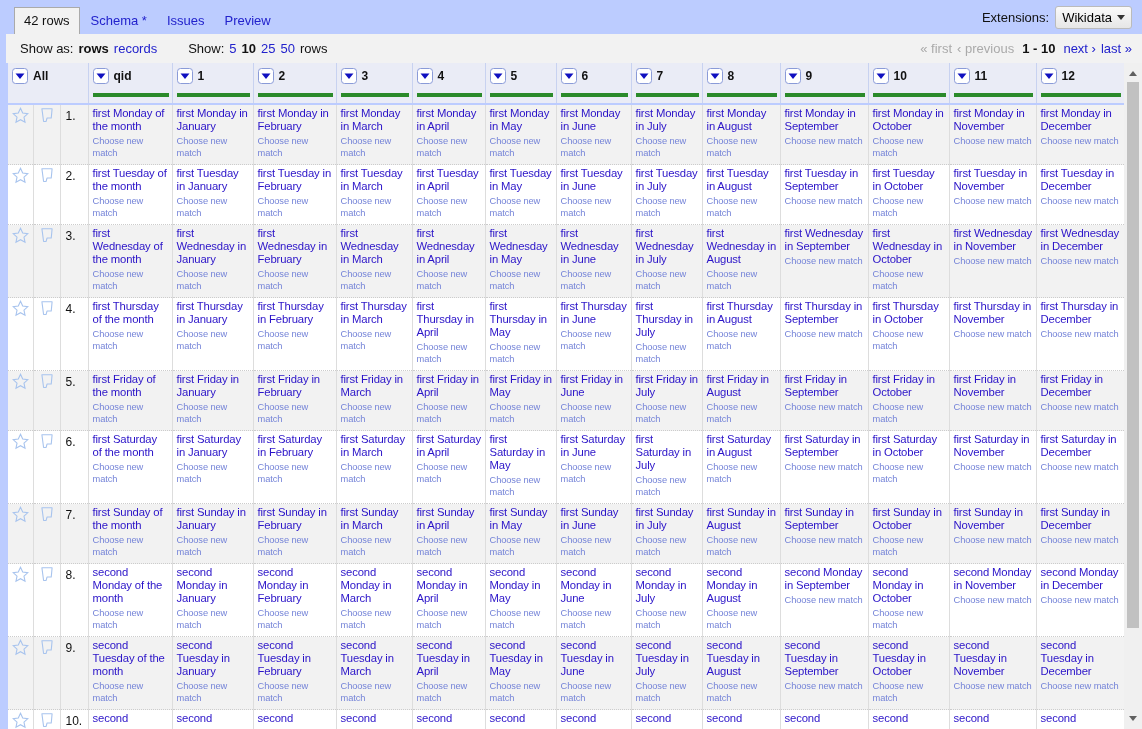  What do you see at coordinates (909, 180) in the screenshot?
I see `cell-value-link: first Tuesday in October` at bounding box center [909, 180].